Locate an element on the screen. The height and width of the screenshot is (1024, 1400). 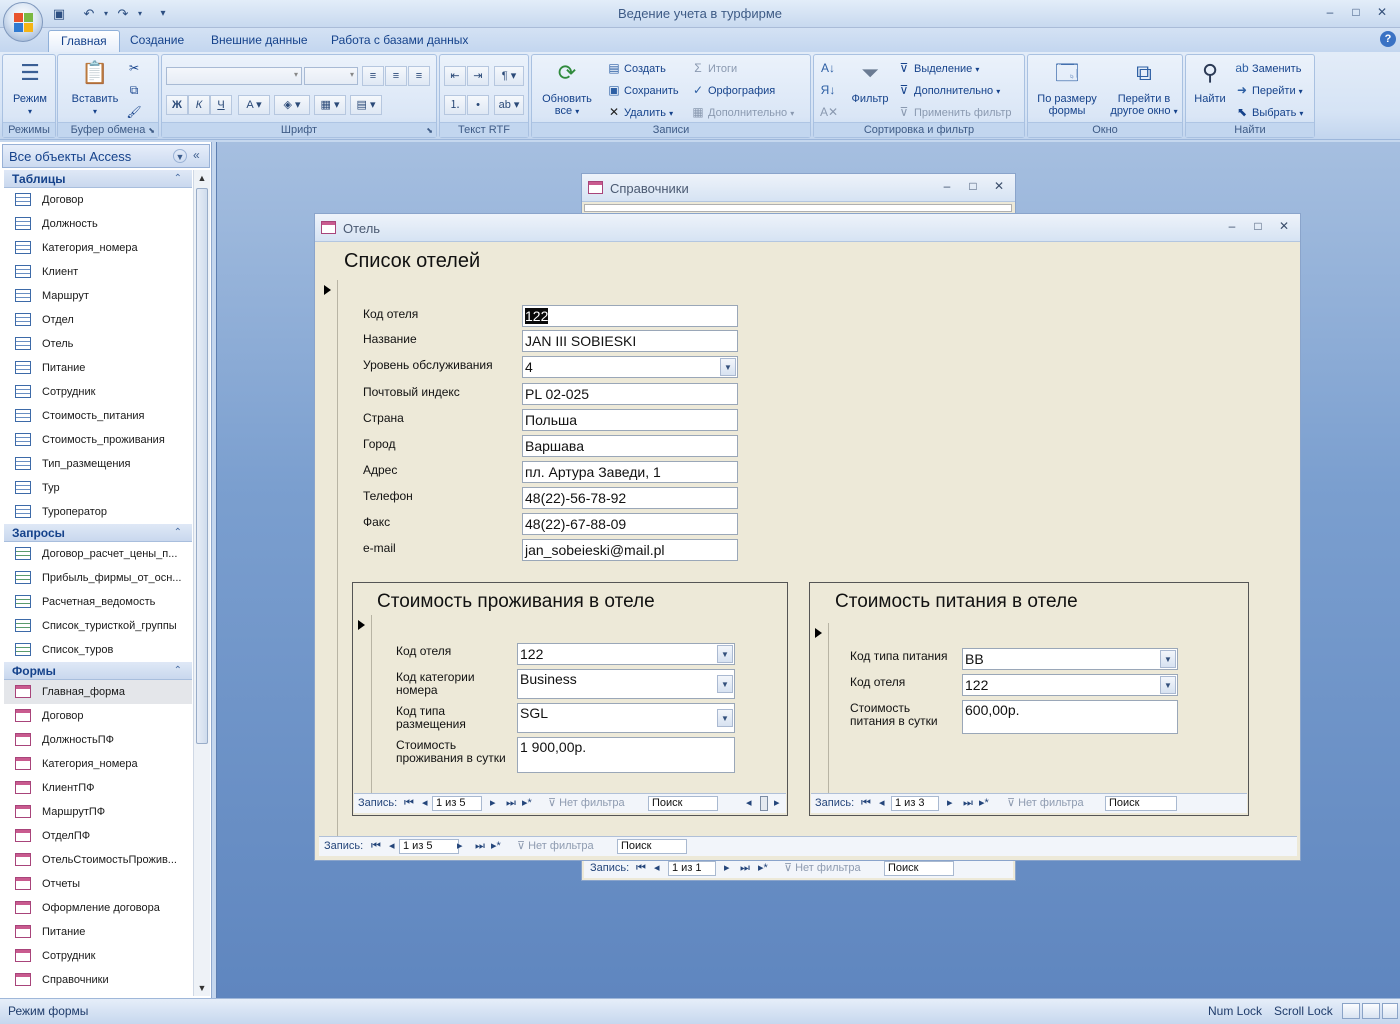
tab-create: Создание is located at coordinates (157, 41).